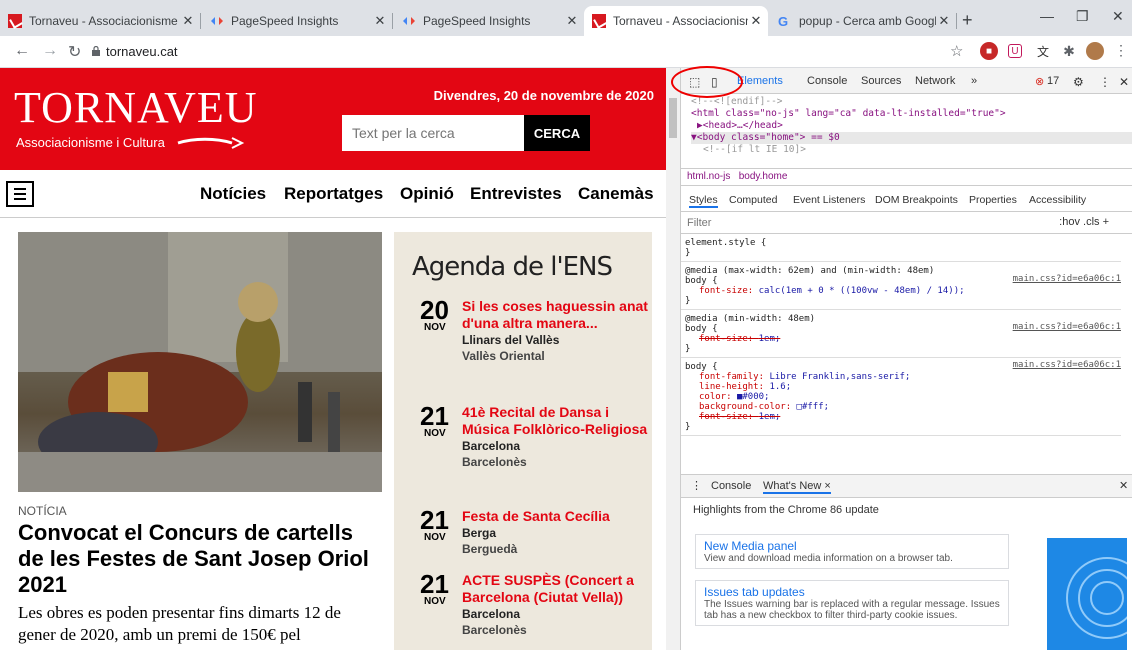 This screenshot has height=650, width=1132. What do you see at coordinates (200, 362) in the screenshot?
I see `article-photo` at bounding box center [200, 362].